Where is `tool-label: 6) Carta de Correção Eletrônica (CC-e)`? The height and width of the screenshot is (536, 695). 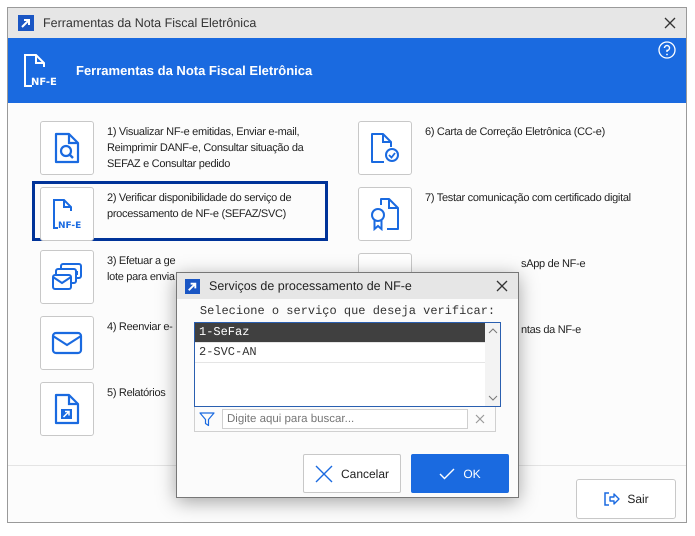 tool-label: 6) Carta de Correção Eletrônica (CC-e) is located at coordinates (515, 132).